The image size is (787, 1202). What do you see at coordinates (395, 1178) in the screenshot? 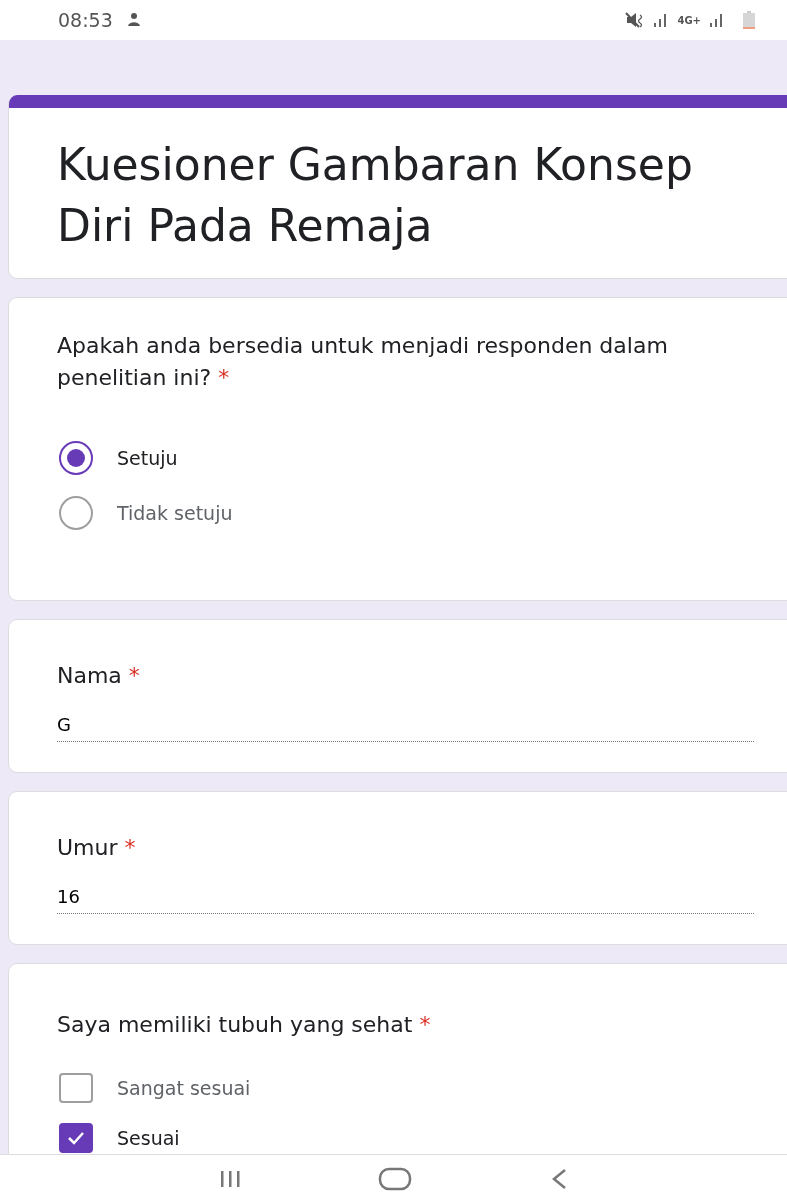
I see `home-icon` at bounding box center [395, 1178].